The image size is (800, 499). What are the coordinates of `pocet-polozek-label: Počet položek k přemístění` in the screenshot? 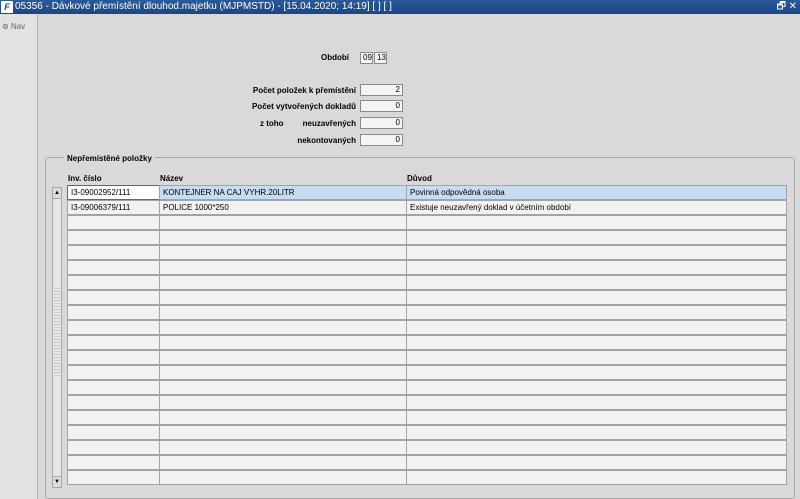 It's located at (304, 90).